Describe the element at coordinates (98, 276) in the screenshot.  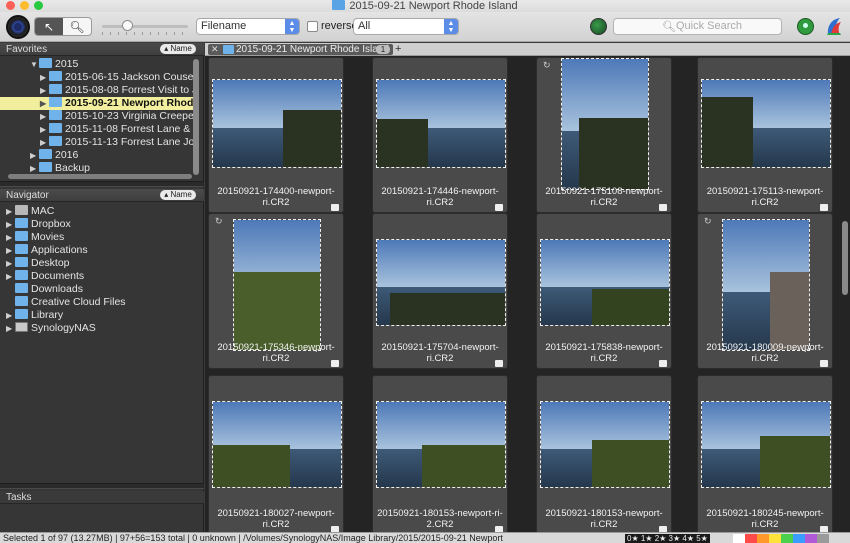
I see `nav-item-documents: ▶ Documents` at that location.